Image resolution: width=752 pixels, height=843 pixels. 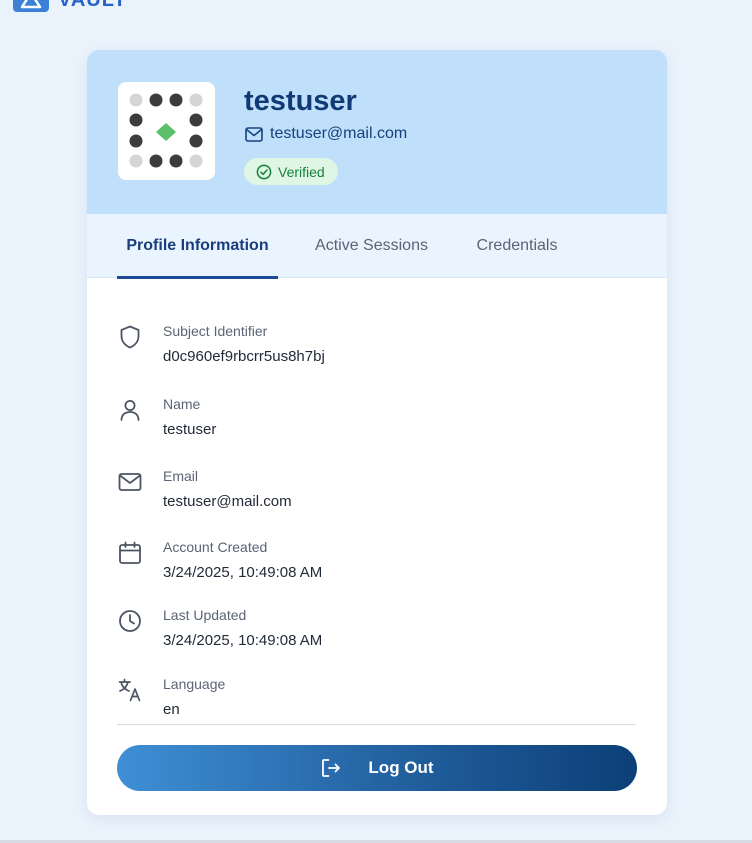 I want to click on logout-button: Log Out, so click(x=377, y=768).